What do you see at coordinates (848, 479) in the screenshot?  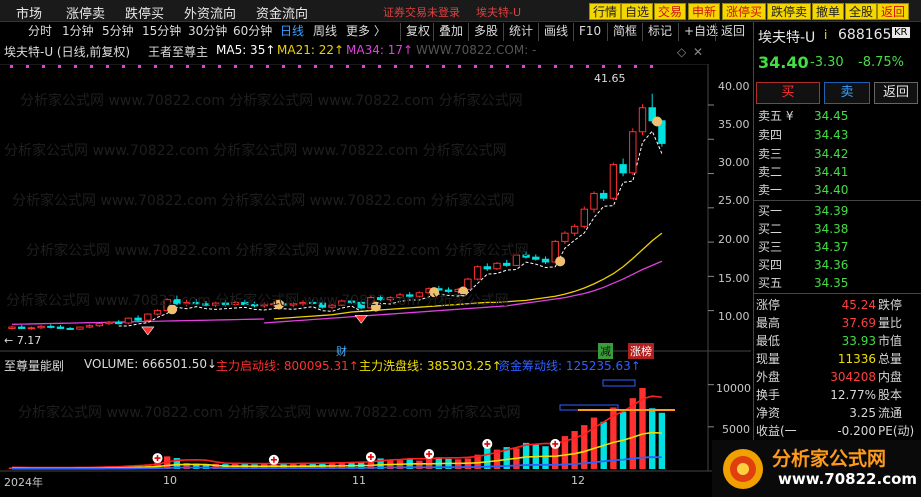 I see `logo-url: www.70822.com` at bounding box center [848, 479].